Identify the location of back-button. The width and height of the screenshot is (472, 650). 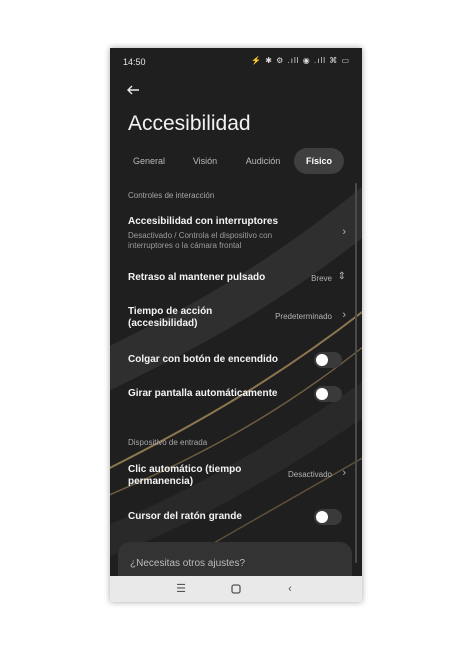
(133, 90).